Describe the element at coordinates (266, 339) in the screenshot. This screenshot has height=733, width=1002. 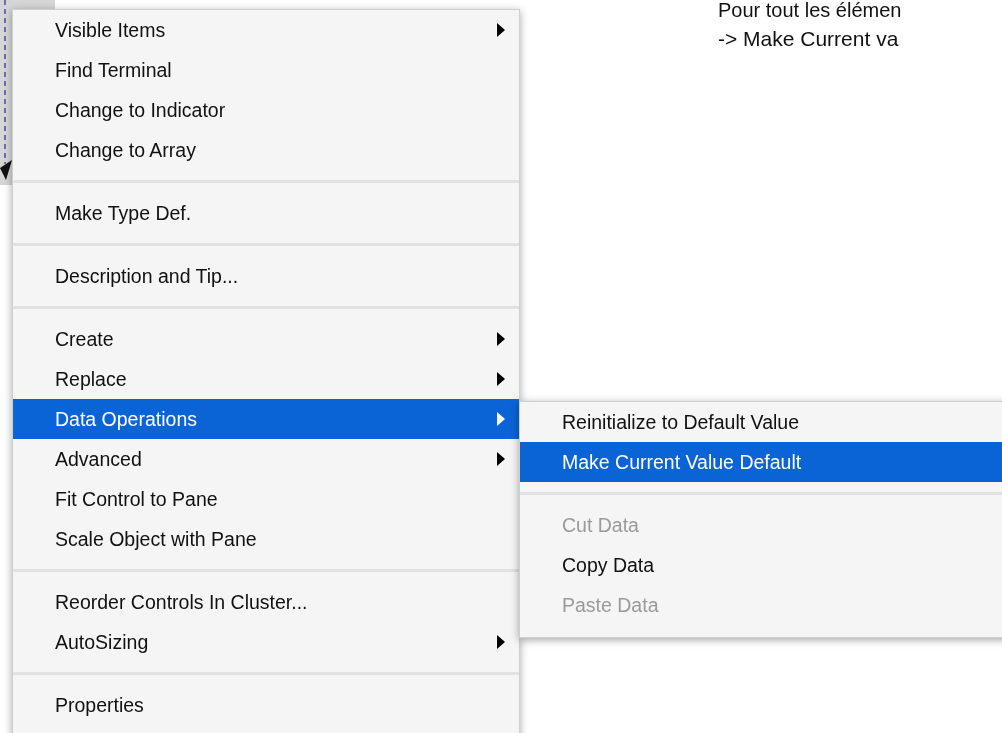
I see `menu-item: Create` at that location.